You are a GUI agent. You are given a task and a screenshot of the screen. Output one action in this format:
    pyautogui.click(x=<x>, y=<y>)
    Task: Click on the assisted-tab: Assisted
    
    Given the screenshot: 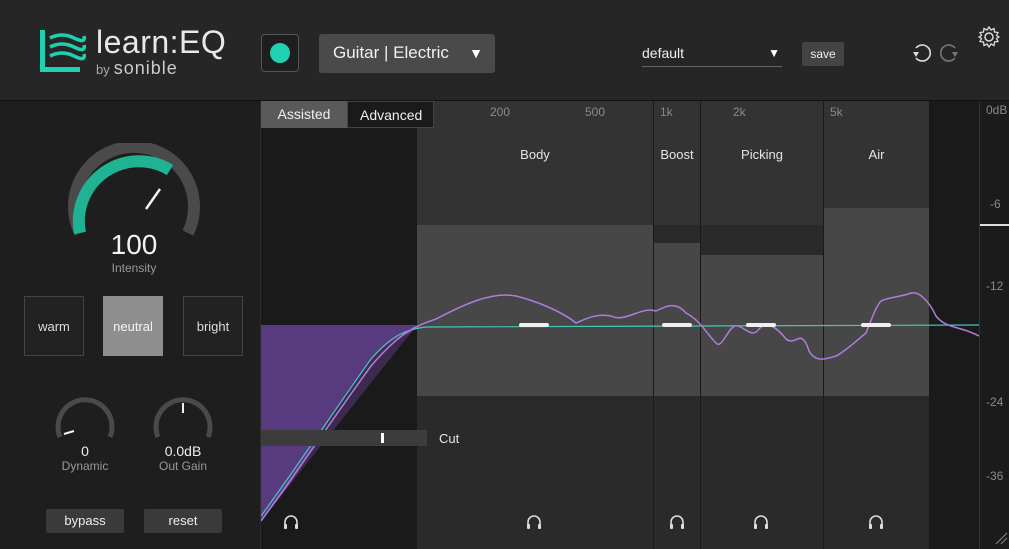 What is the action you would take?
    pyautogui.click(x=304, y=114)
    